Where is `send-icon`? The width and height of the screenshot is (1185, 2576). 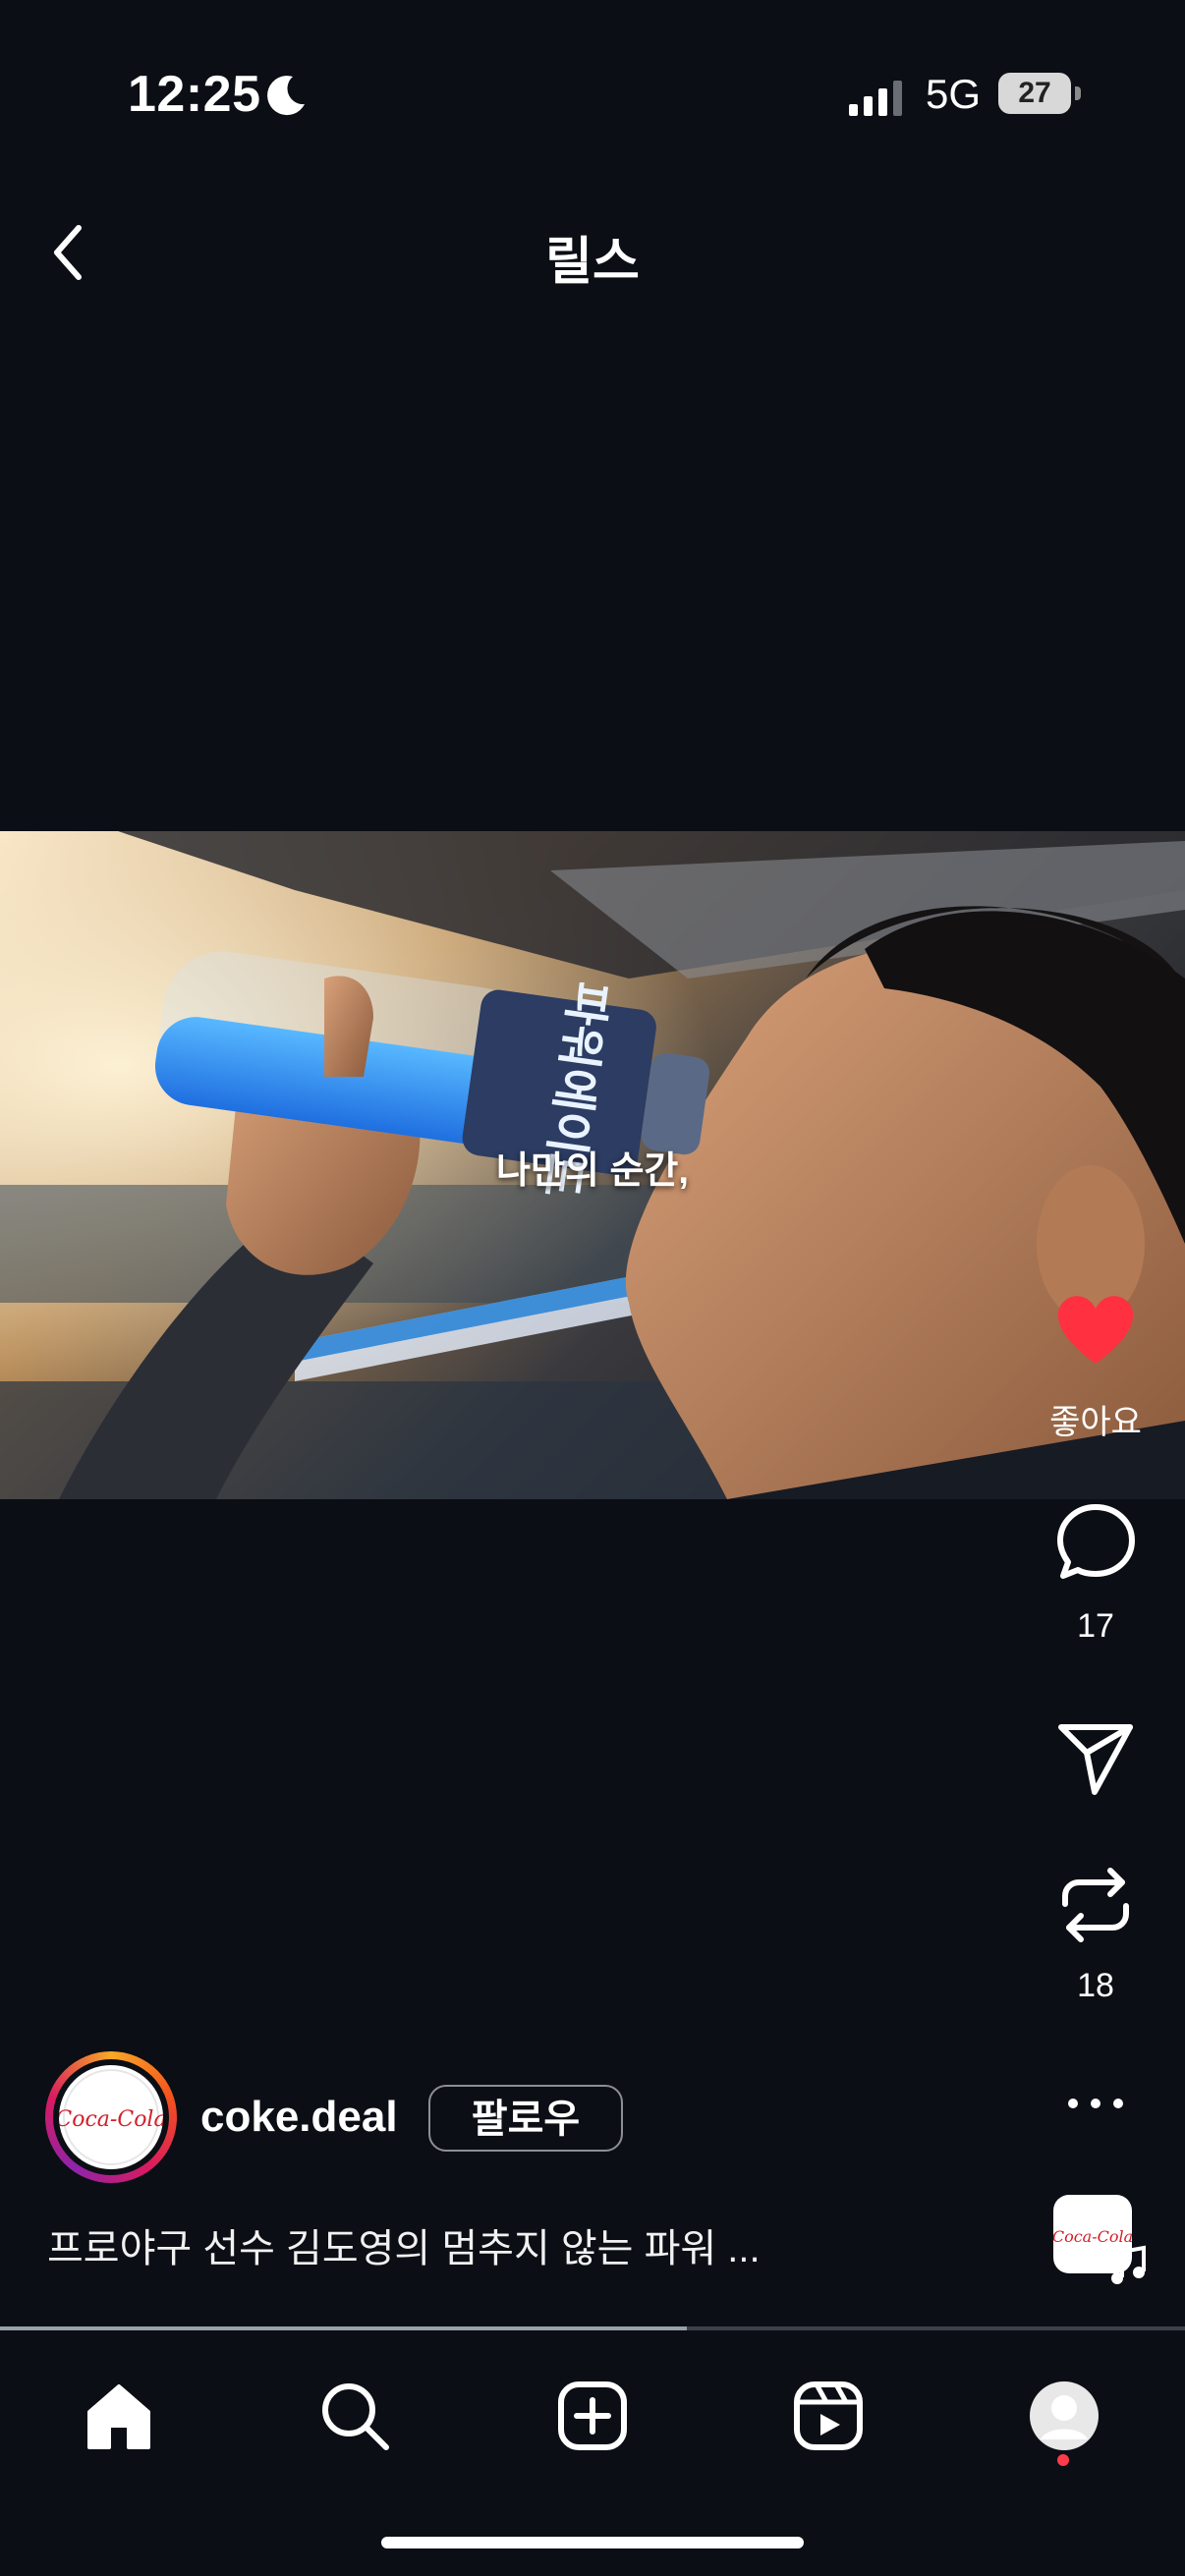
send-icon is located at coordinates (1096, 1759).